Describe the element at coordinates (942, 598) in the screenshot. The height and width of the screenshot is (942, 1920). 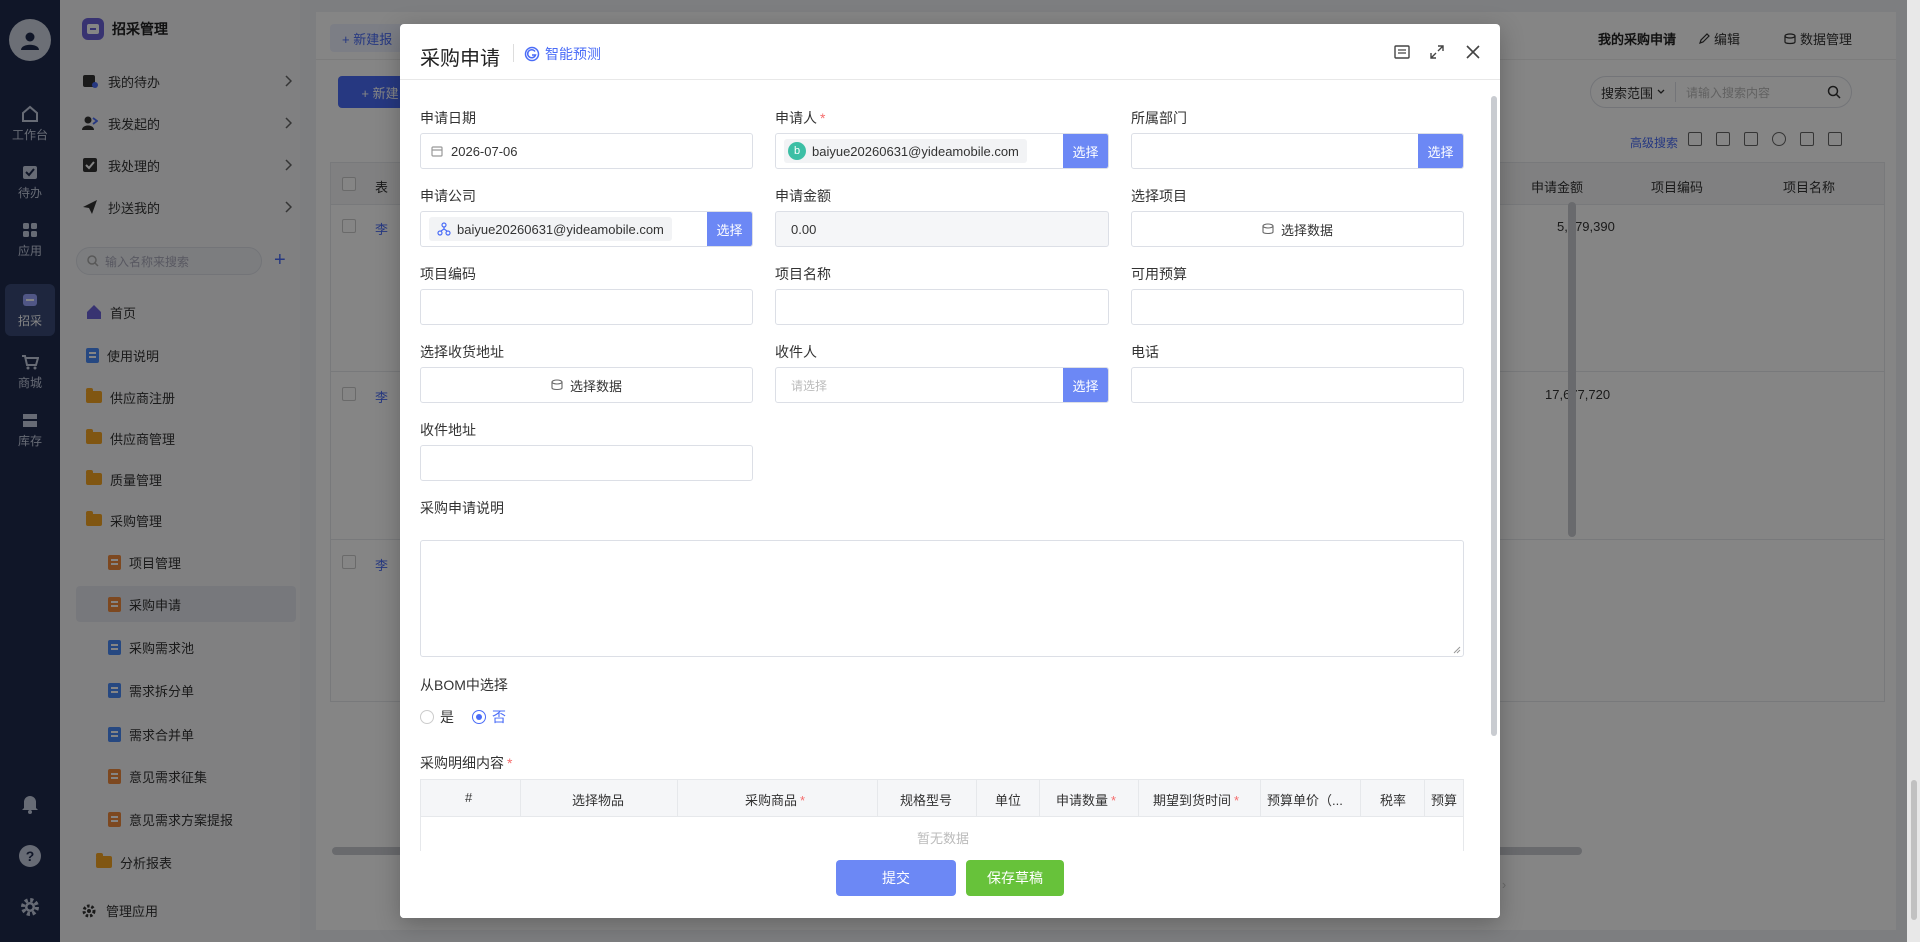
I see `description-textarea` at that location.